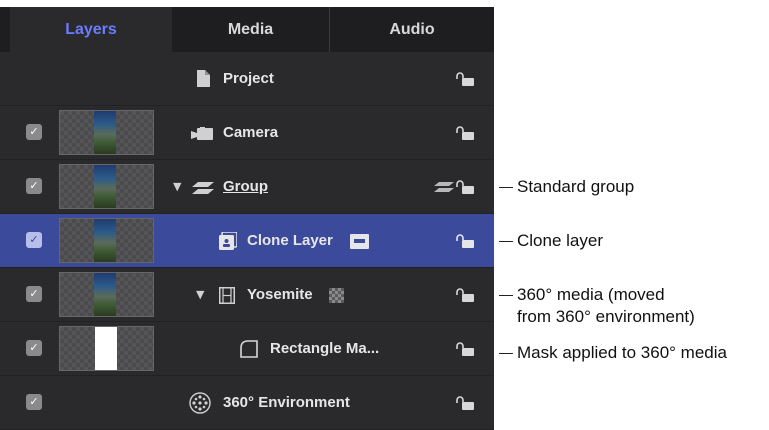 This screenshot has height=430, width=769. What do you see at coordinates (202, 133) in the screenshot?
I see `camera-icon` at bounding box center [202, 133].